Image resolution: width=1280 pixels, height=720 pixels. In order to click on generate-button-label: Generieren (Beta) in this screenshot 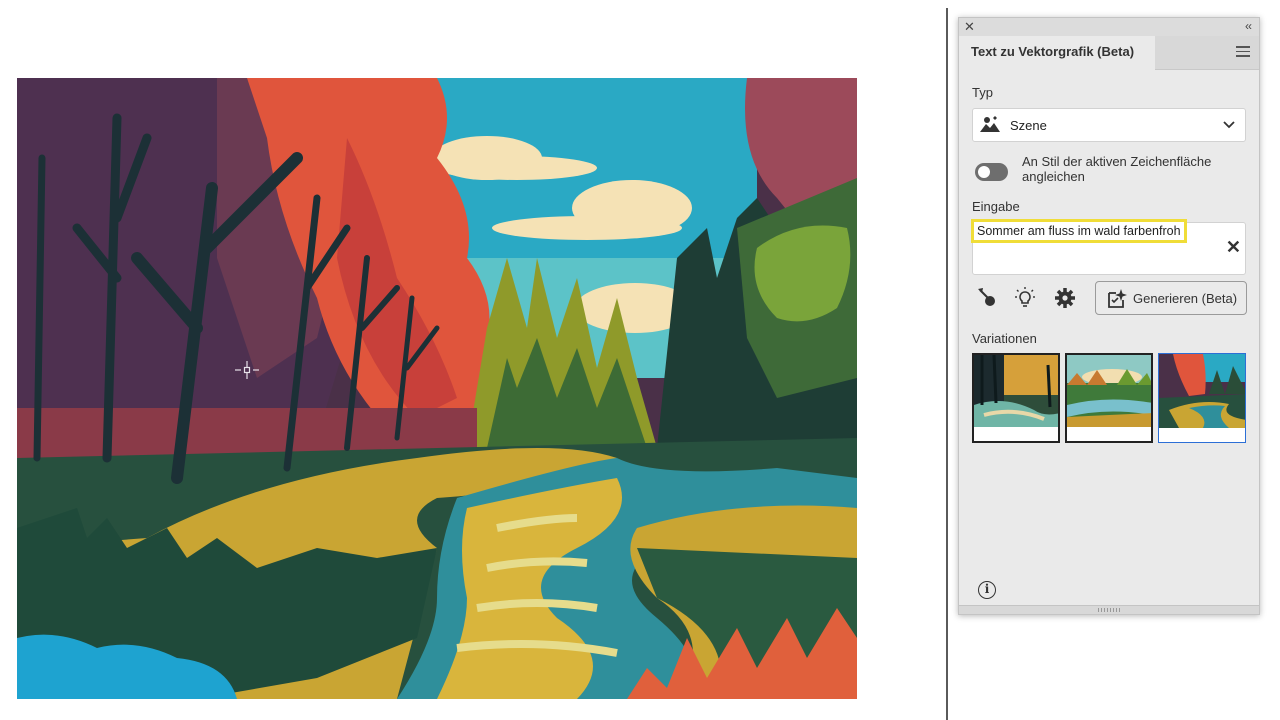, I will do `click(1185, 298)`.